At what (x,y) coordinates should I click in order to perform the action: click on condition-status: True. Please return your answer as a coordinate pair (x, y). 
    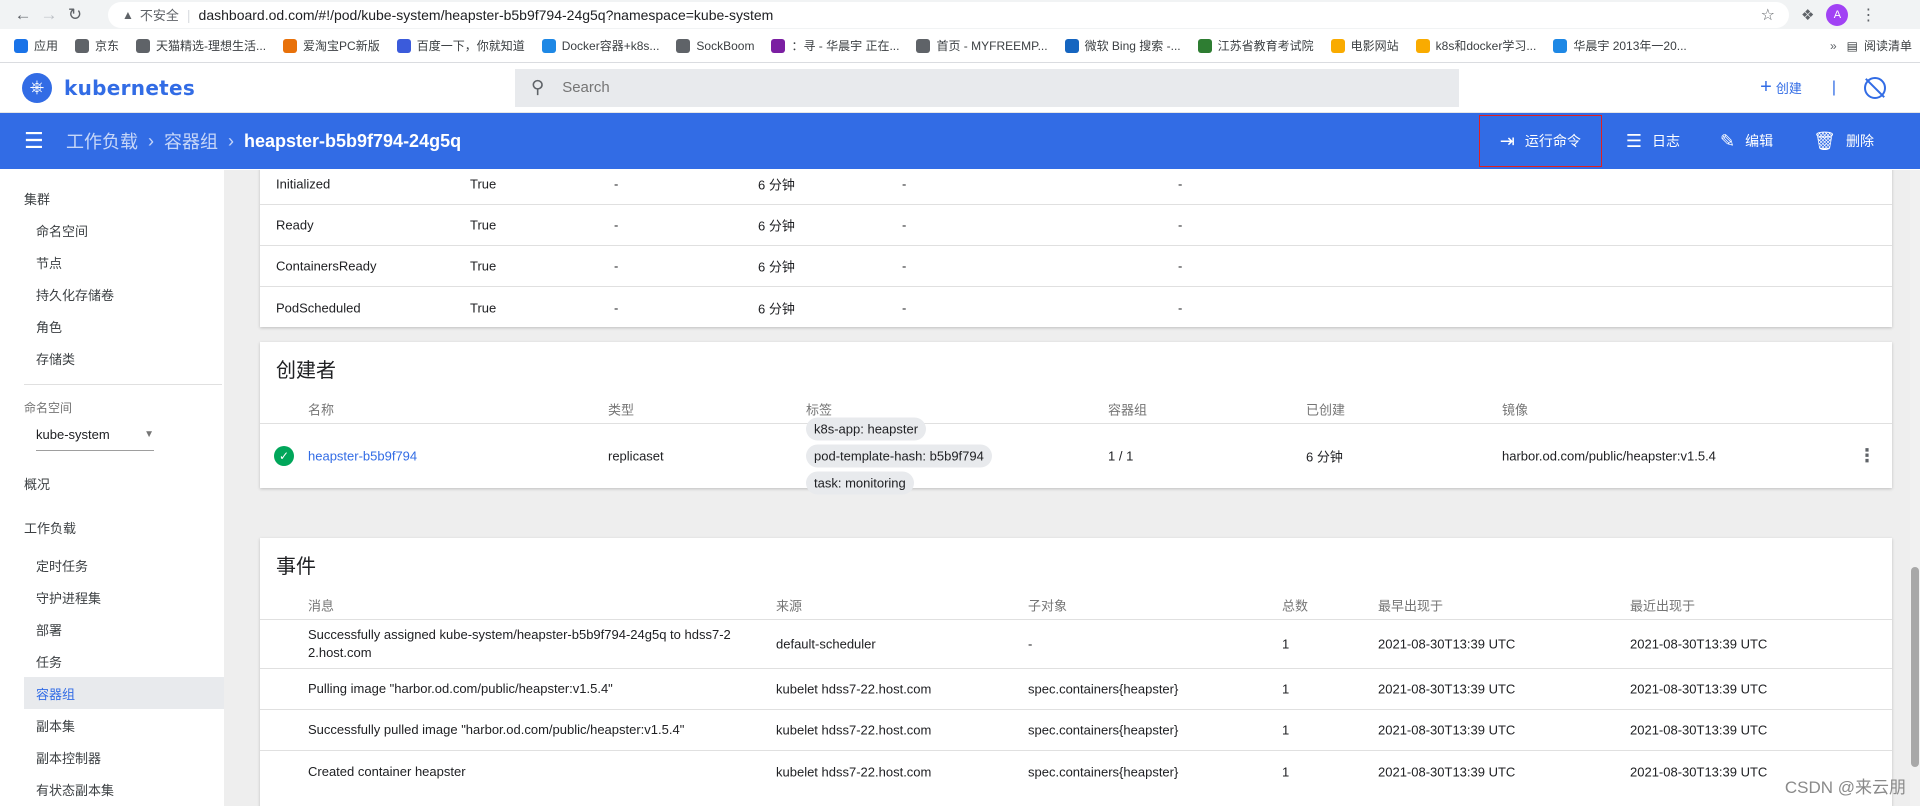
    Looking at the image, I should click on (483, 266).